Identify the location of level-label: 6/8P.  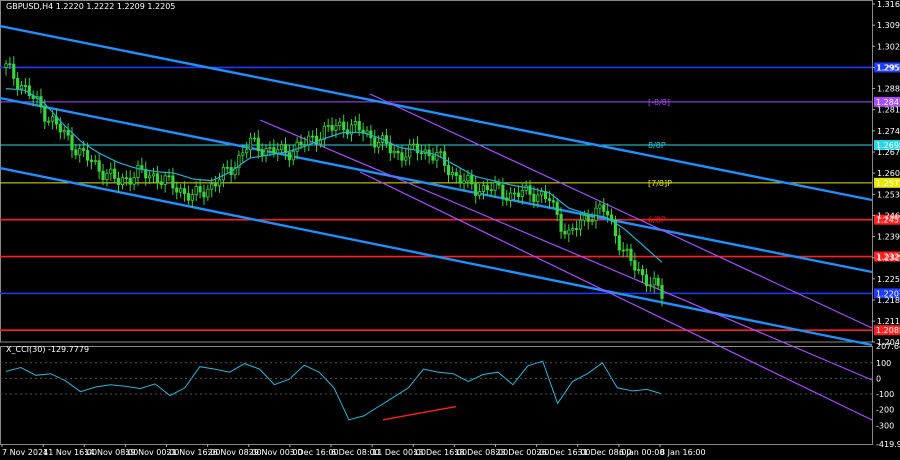
(657, 220).